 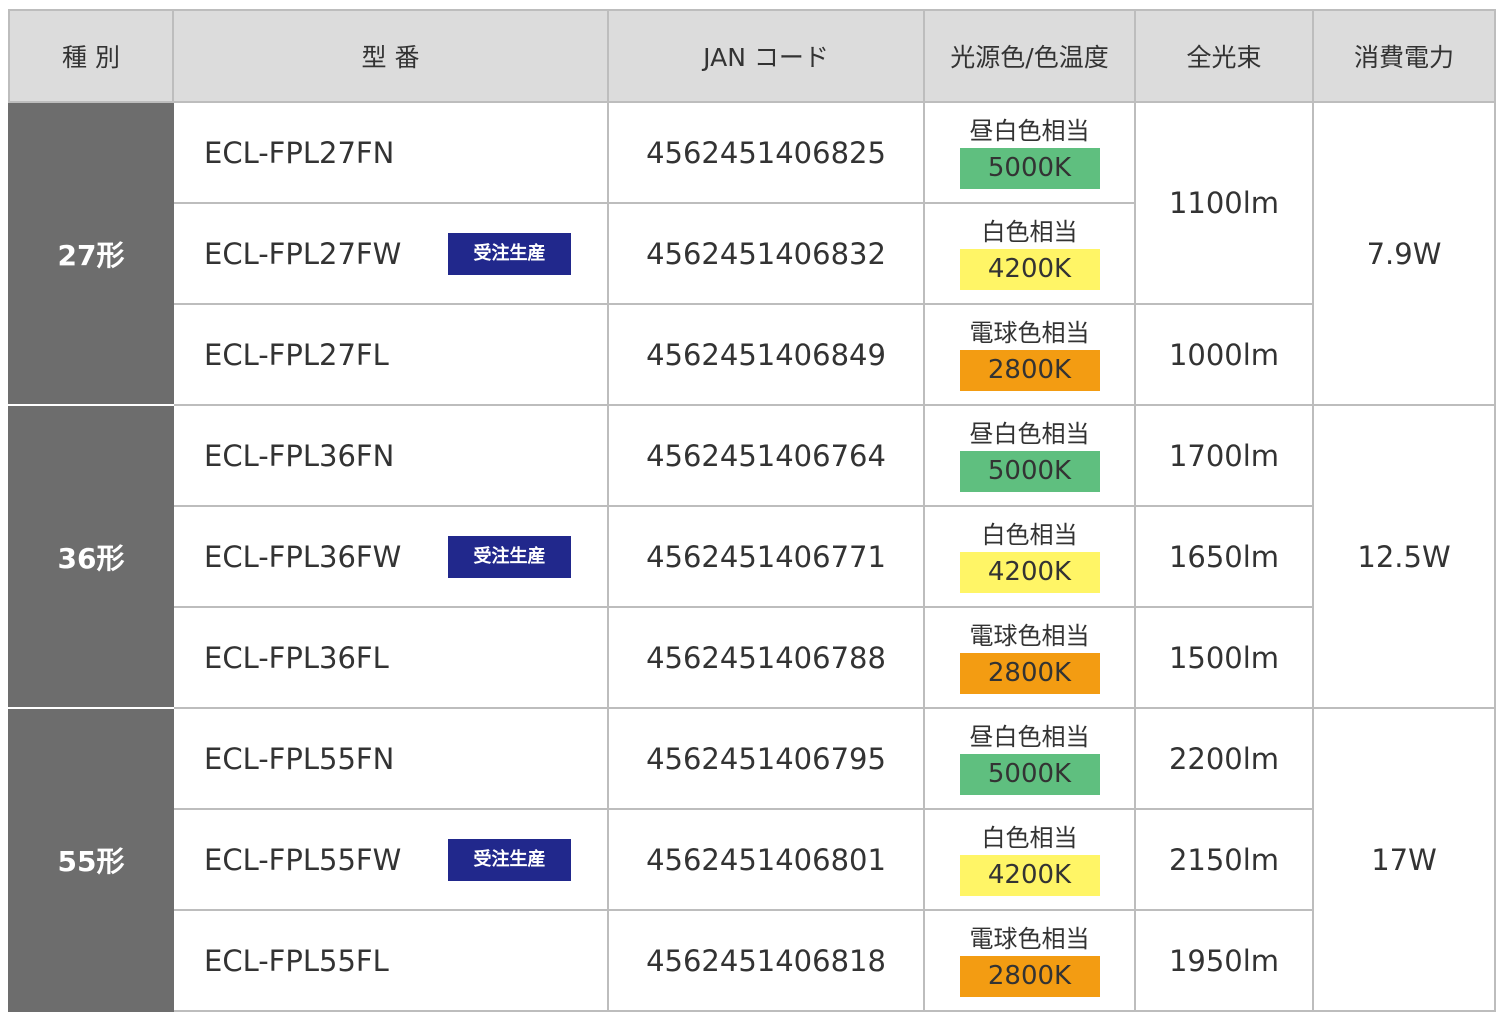 What do you see at coordinates (766, 455) in the screenshot?
I see `jan-code-cell: 4562451406764` at bounding box center [766, 455].